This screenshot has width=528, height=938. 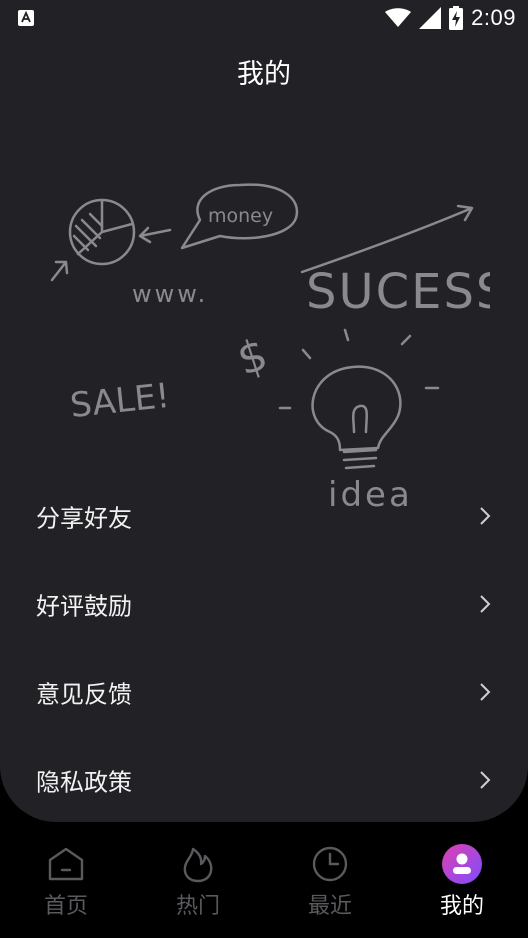 What do you see at coordinates (395, 262) in the screenshot?
I see `success-arrow-doodle: SUCESS` at bounding box center [395, 262].